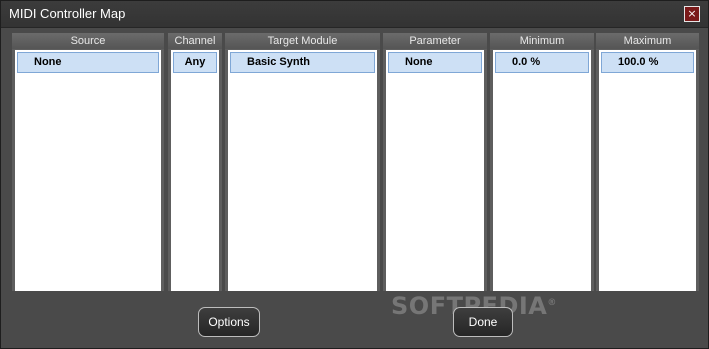  I want to click on title-bar: MIDI Controller Map ×, so click(354, 14).